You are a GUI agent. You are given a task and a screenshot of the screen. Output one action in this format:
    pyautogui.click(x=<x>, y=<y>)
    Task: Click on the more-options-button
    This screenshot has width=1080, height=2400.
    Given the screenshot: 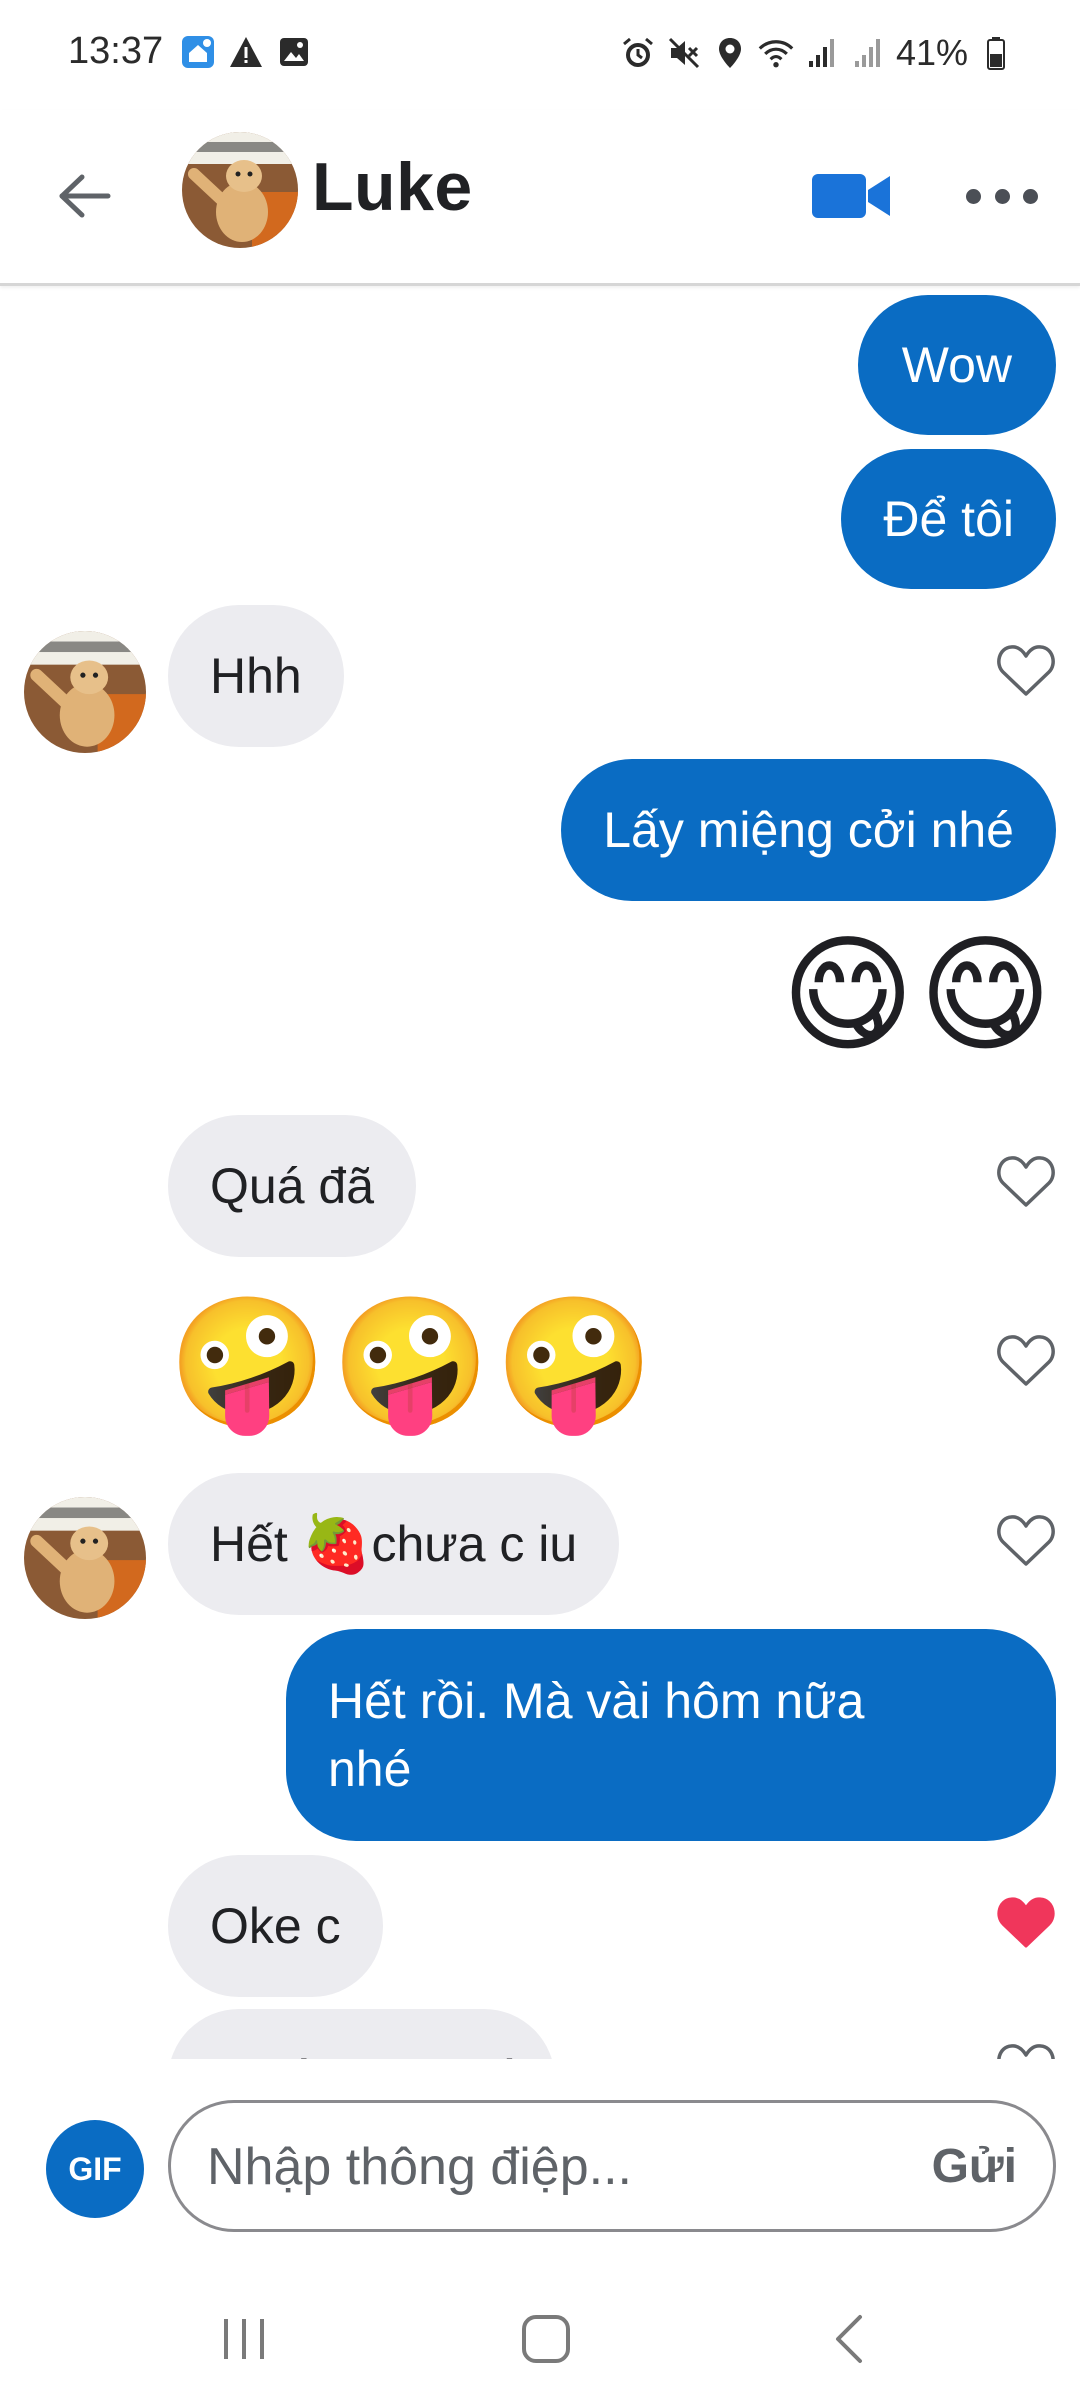 What is the action you would take?
    pyautogui.click(x=1002, y=196)
    